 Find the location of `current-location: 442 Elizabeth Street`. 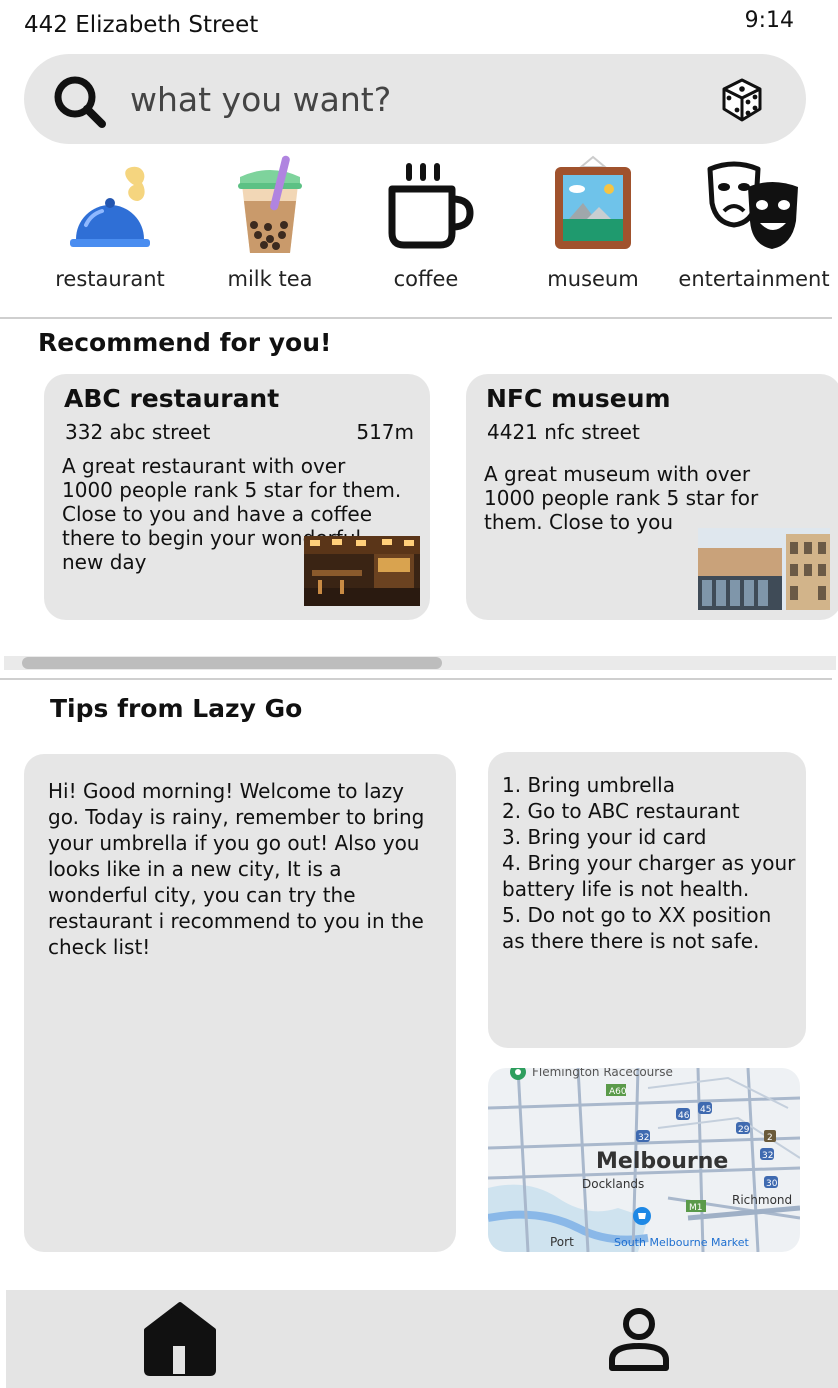

current-location: 442 Elizabeth Street is located at coordinates (141, 25).